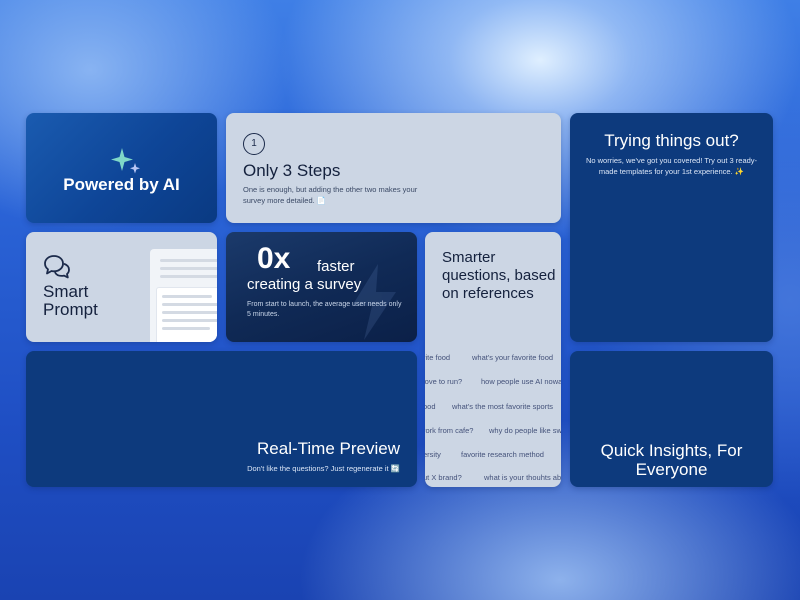 Image resolution: width=800 pixels, height=600 pixels. I want to click on speed-multiplier: 0x, so click(274, 258).